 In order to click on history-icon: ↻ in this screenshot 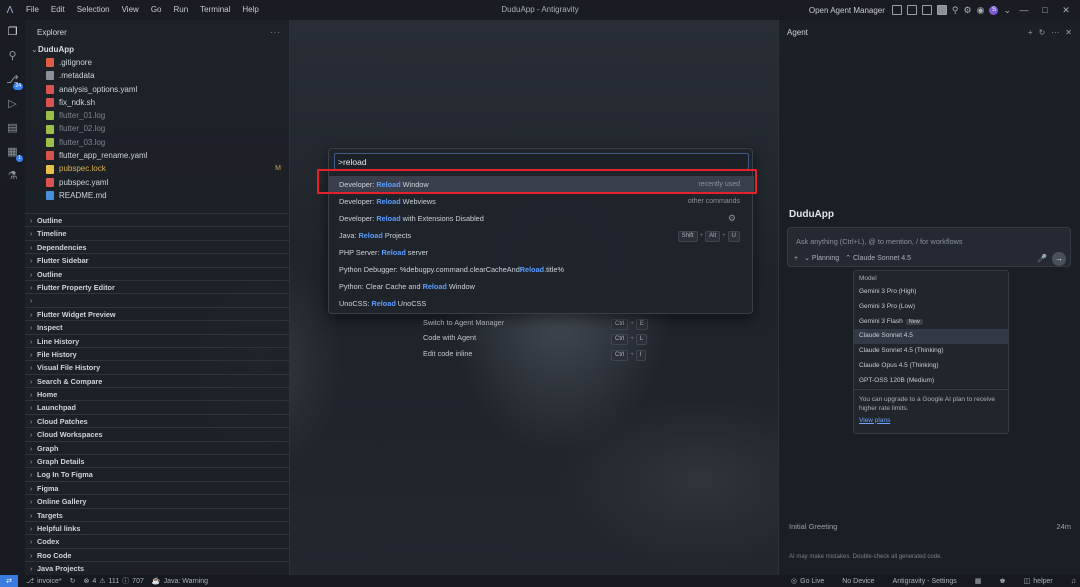, I will do `click(1042, 32)`.